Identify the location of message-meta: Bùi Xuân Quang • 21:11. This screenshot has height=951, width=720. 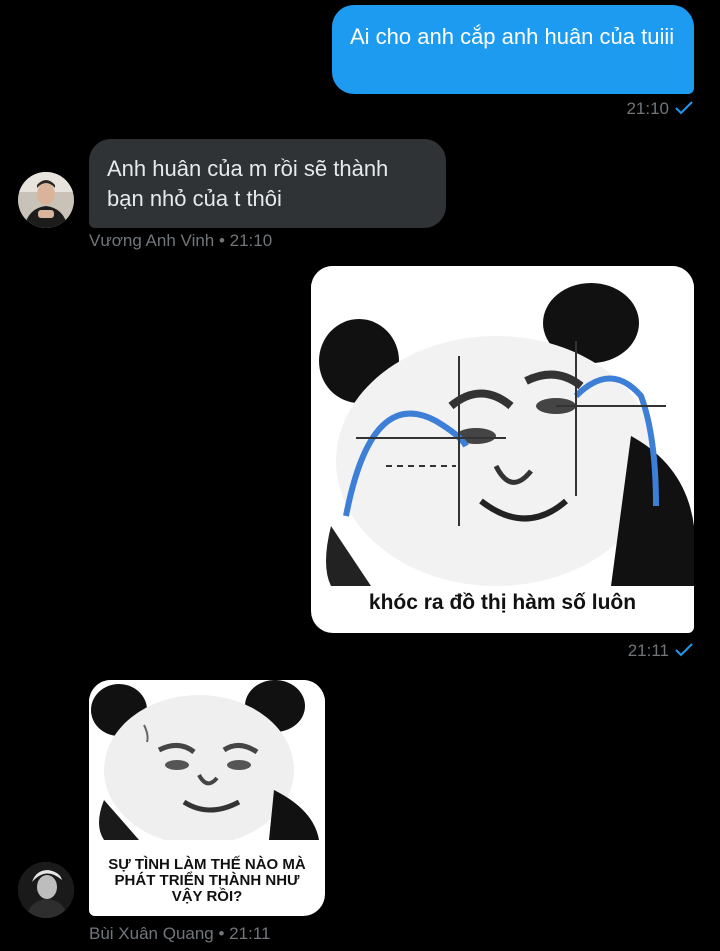
(180, 933).